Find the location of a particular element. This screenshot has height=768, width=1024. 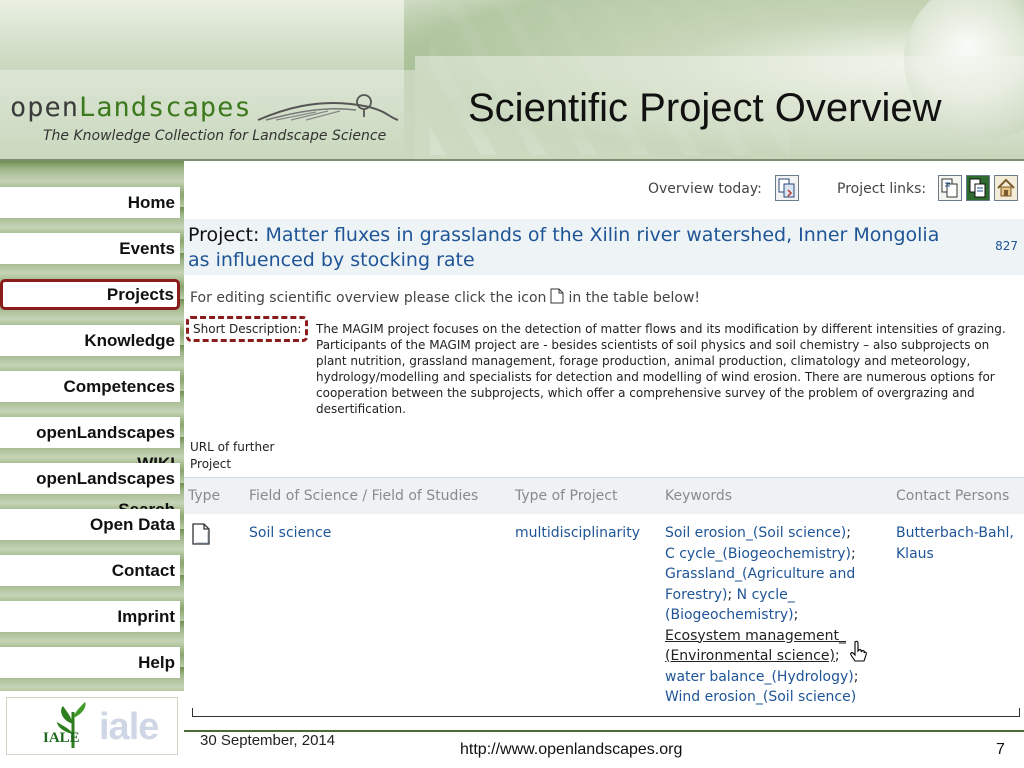

project-toolbar: Overview today: Project links: is located at coordinates (604, 191).